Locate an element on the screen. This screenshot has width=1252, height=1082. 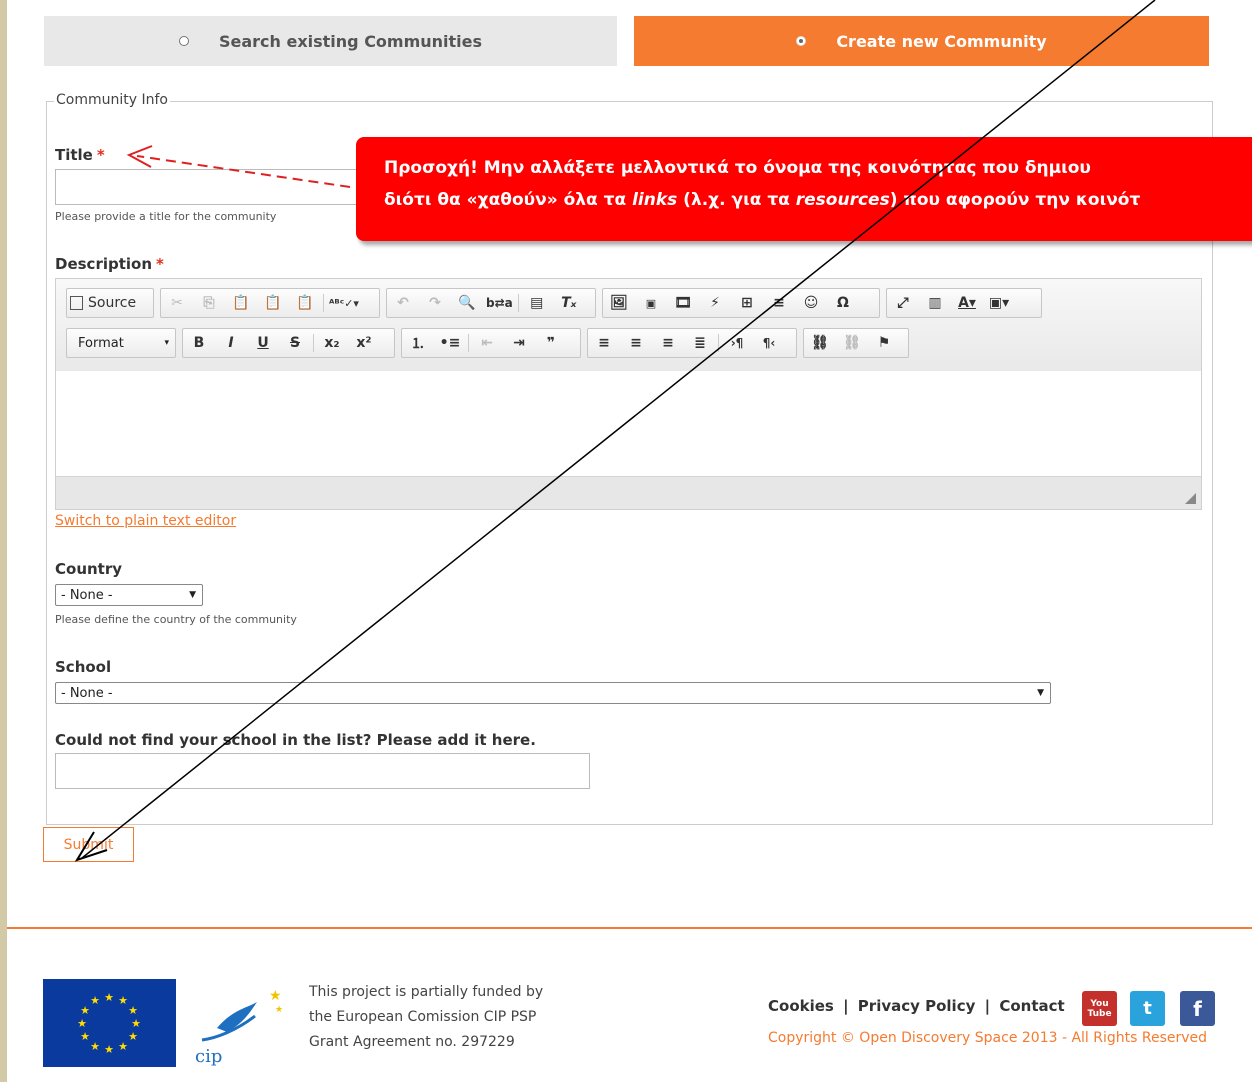
title-hint: Please provide a title for the community is located at coordinates (166, 216).